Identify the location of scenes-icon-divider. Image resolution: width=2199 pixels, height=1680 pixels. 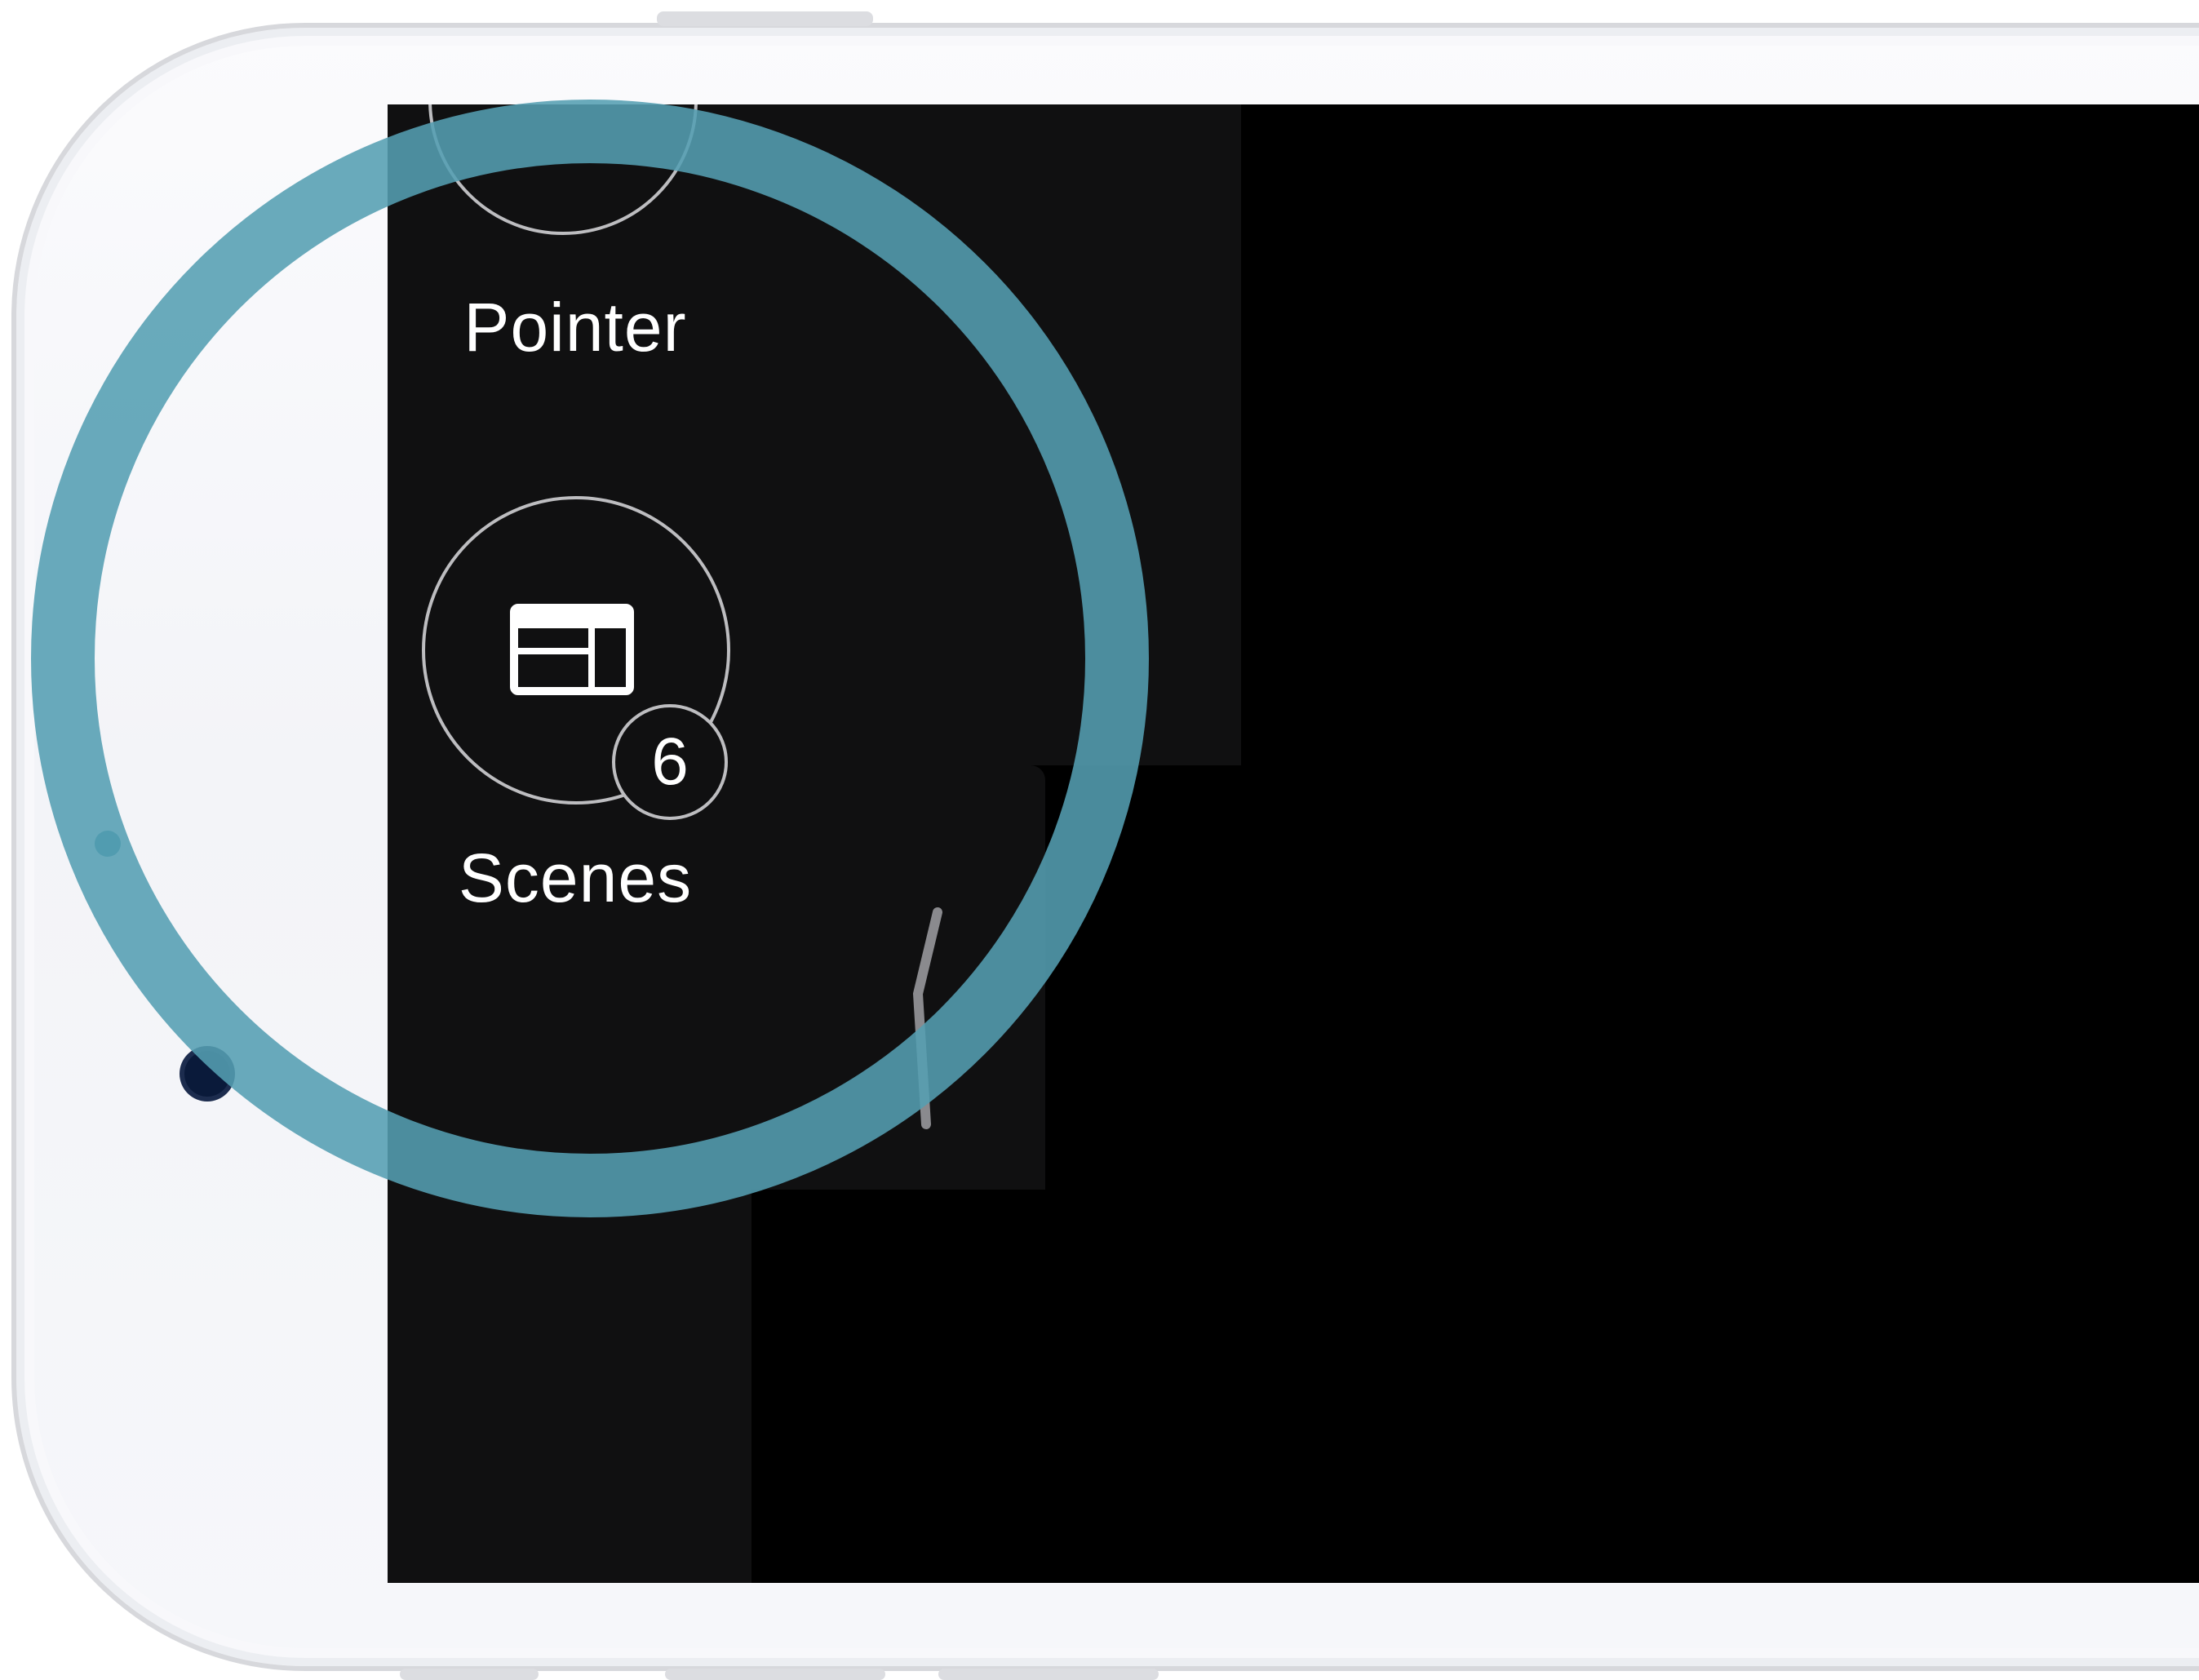
(553, 651).